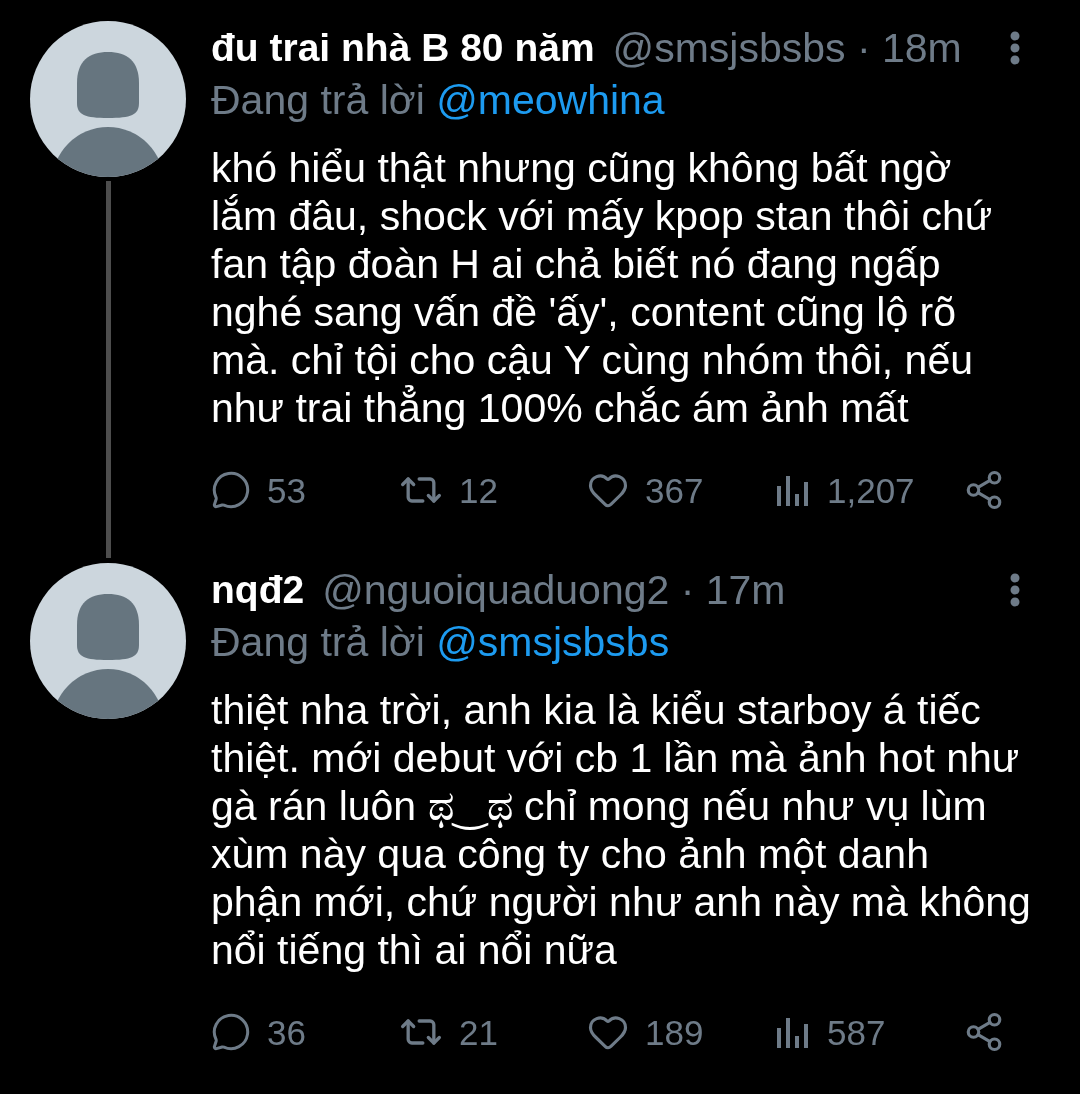 This screenshot has width=1080, height=1094. What do you see at coordinates (645, 1032) in the screenshot?
I see `like-button: 189` at bounding box center [645, 1032].